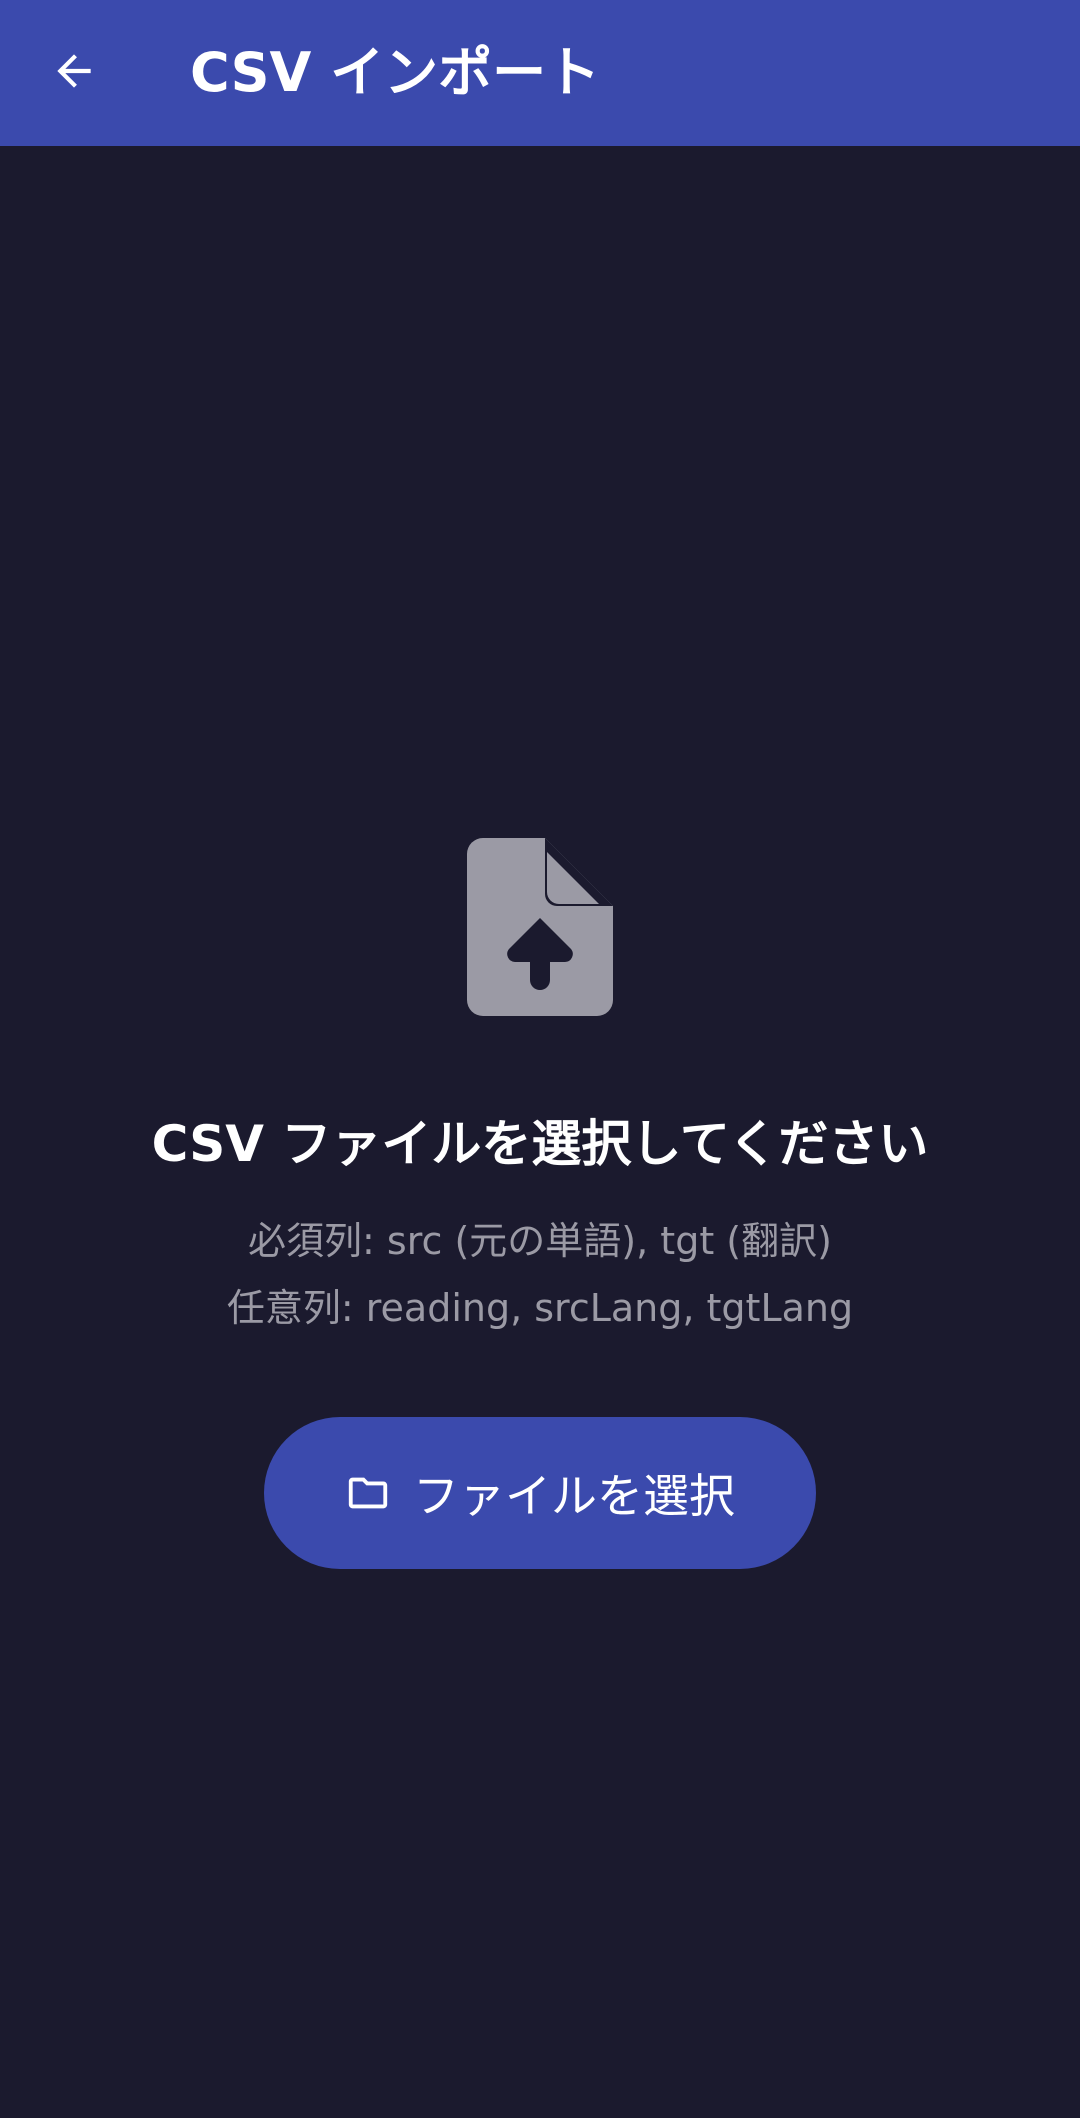 This screenshot has width=1080, height=2118. I want to click on select-file-button: ファイルを選択, so click(540, 1493).